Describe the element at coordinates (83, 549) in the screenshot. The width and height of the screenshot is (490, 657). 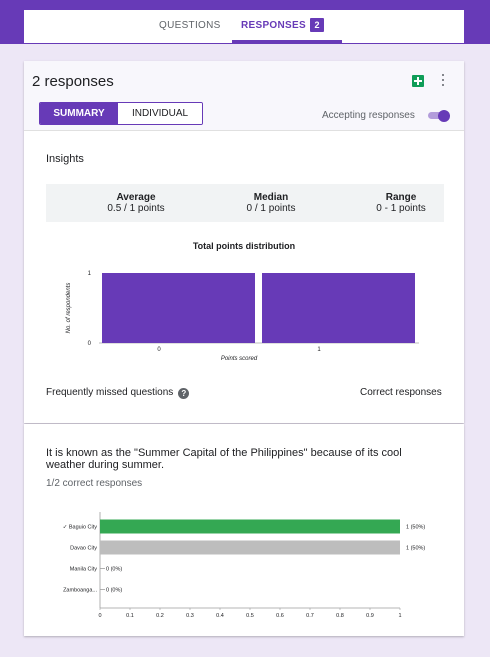
I see `answer-label: Davao City` at that location.